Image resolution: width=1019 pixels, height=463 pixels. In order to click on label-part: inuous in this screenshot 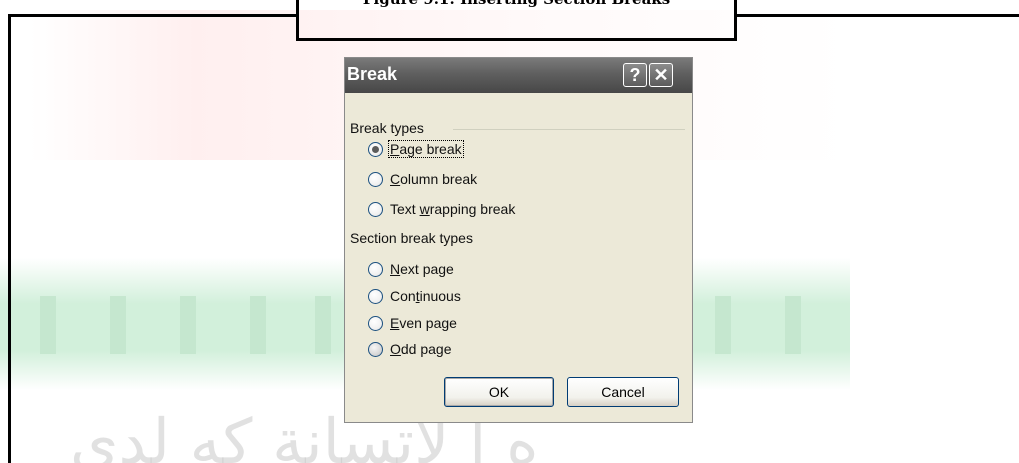, I will do `click(440, 296)`.